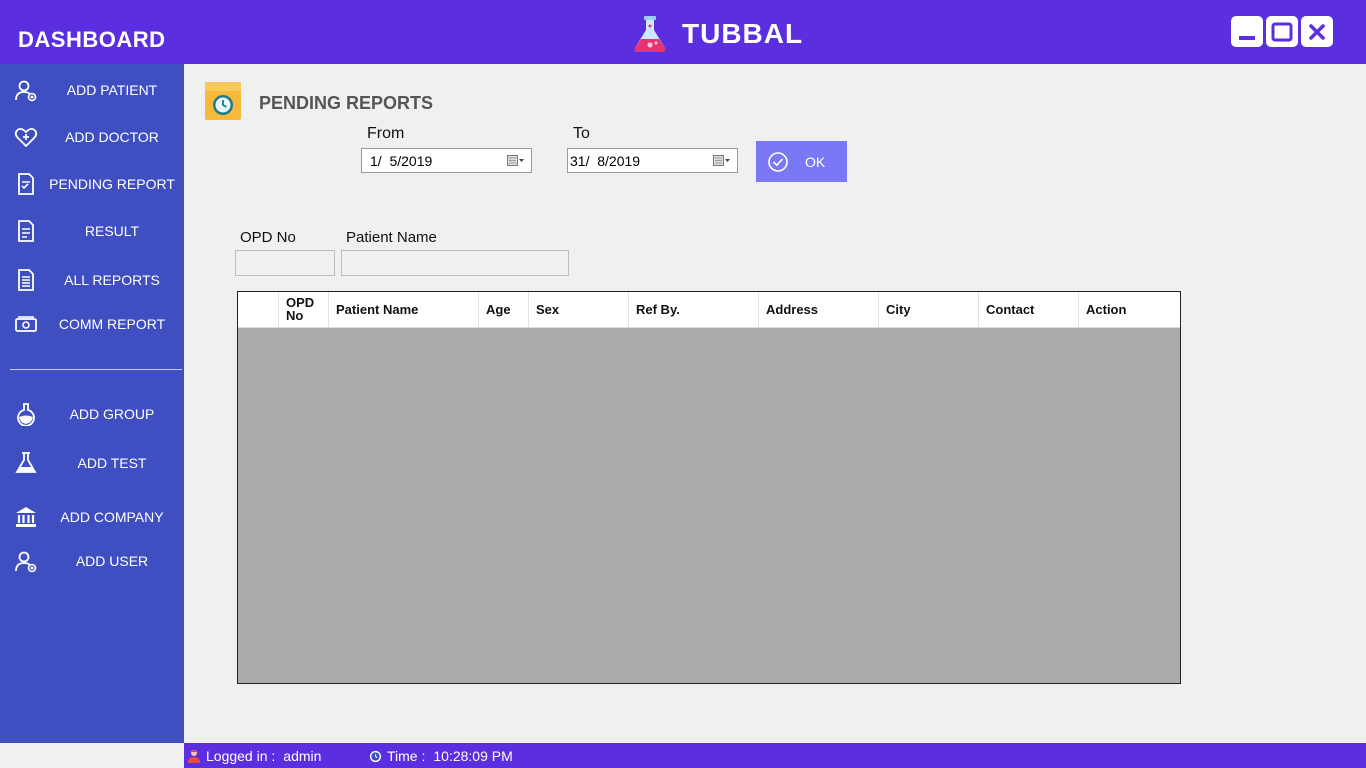  Describe the element at coordinates (375, 756) in the screenshot. I see `clock-icon` at that location.